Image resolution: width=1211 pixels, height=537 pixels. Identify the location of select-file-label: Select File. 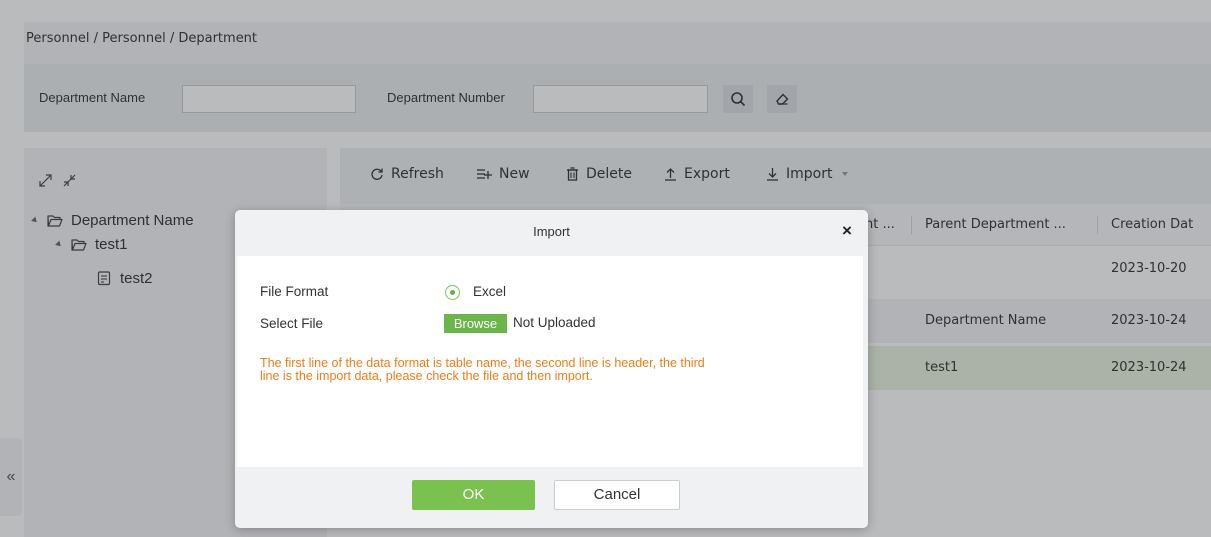
(292, 323).